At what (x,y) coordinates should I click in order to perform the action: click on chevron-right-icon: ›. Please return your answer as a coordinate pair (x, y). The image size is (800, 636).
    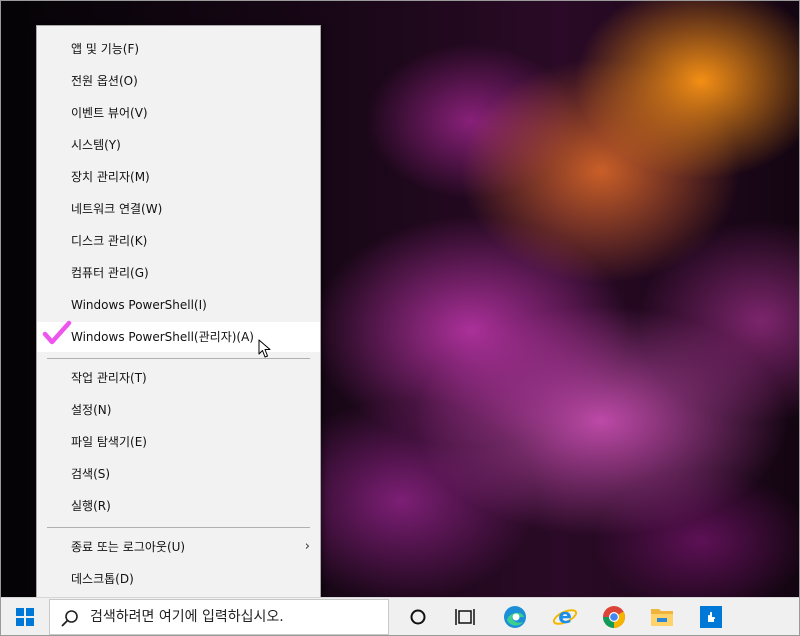
    Looking at the image, I should click on (307, 546).